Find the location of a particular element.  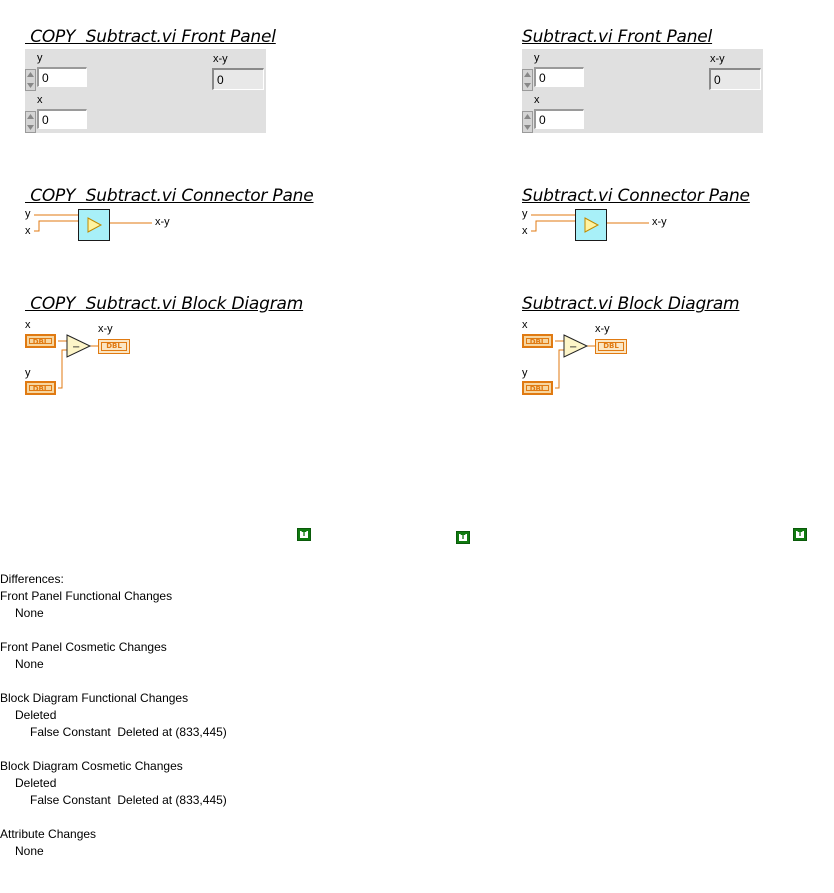

copy-connector-pane-title: COPY Subtract.vi Connector Pane is located at coordinates (169, 196).